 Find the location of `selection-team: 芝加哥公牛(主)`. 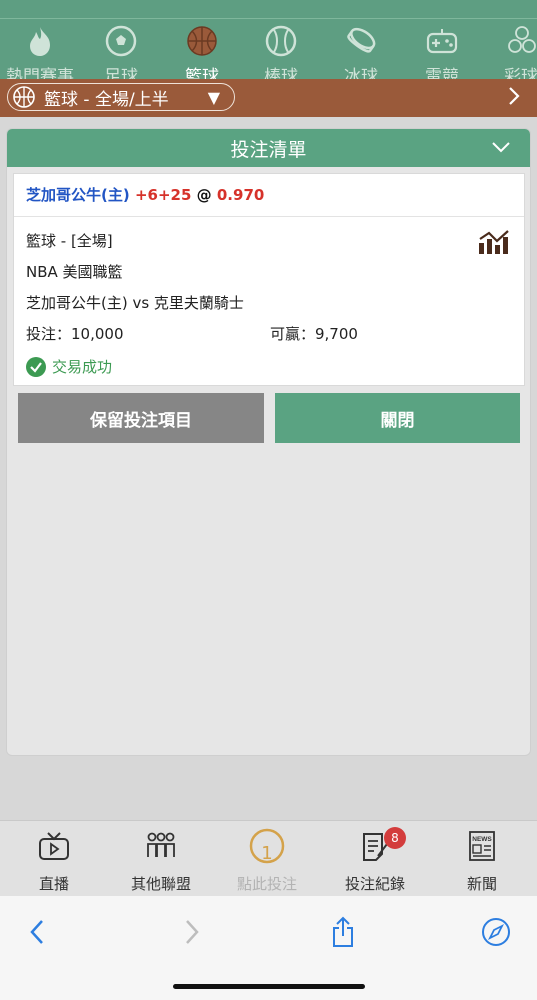

selection-team: 芝加哥公牛(主) is located at coordinates (78, 195).